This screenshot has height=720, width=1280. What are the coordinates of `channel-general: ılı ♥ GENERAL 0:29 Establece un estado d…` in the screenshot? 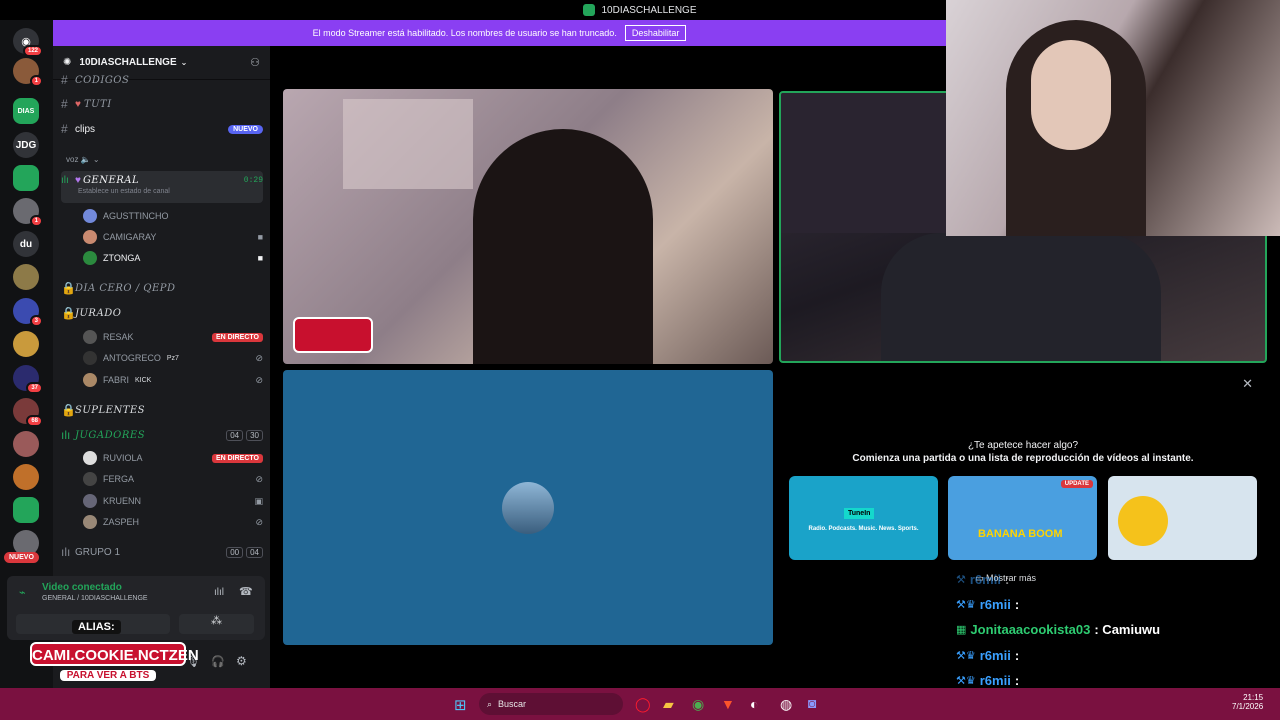 It's located at (162, 187).